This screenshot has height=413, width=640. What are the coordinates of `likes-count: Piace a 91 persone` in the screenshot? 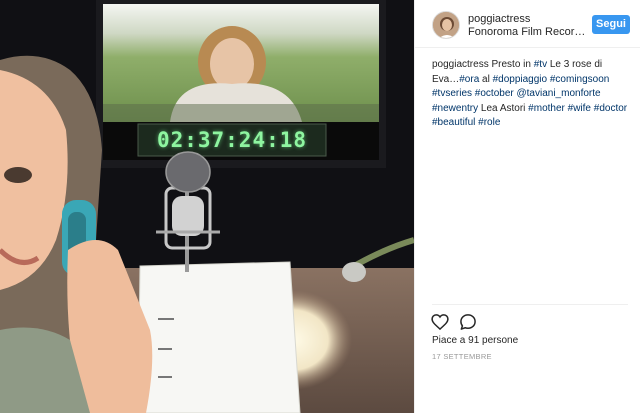 It's located at (475, 340).